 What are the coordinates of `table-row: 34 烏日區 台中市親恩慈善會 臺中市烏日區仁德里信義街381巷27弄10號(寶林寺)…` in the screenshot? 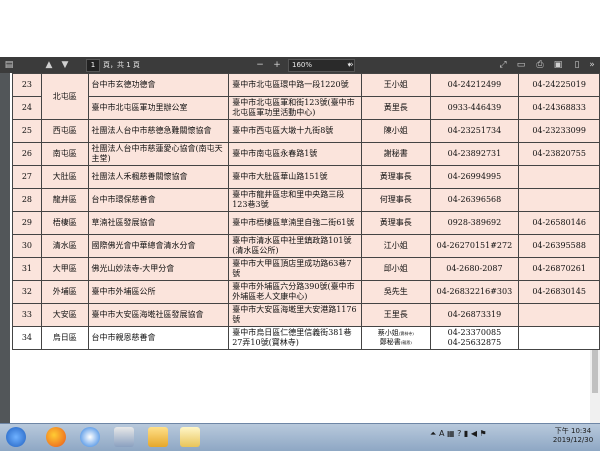 It's located at (306, 338).